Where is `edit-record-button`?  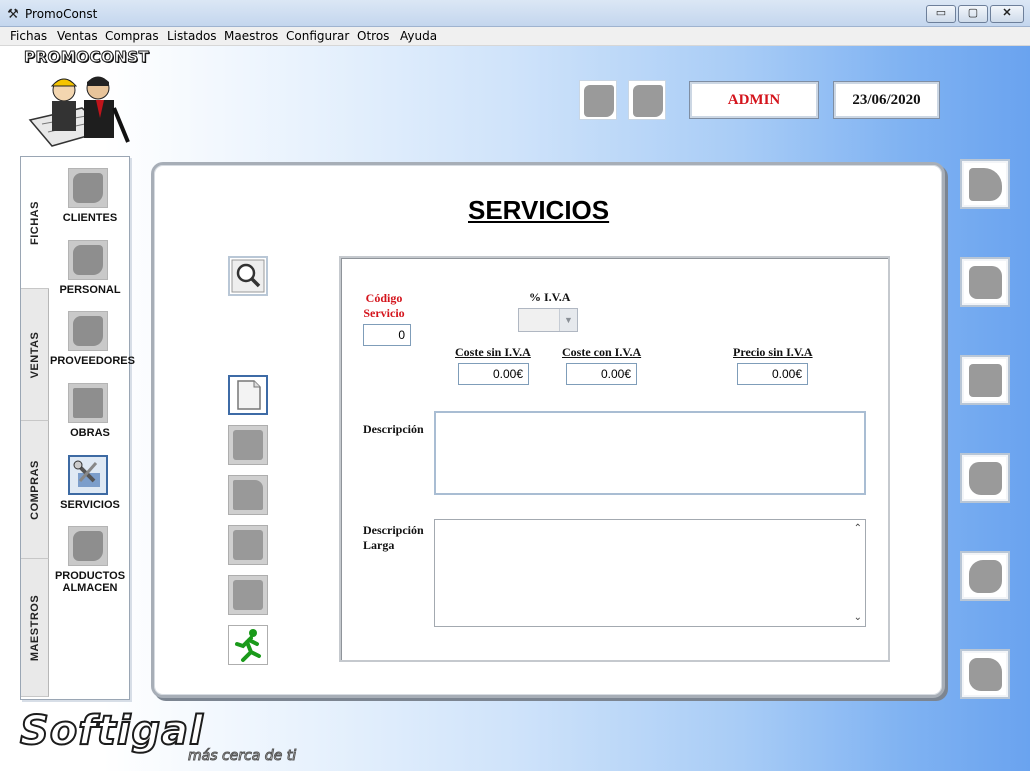 edit-record-button is located at coordinates (248, 495).